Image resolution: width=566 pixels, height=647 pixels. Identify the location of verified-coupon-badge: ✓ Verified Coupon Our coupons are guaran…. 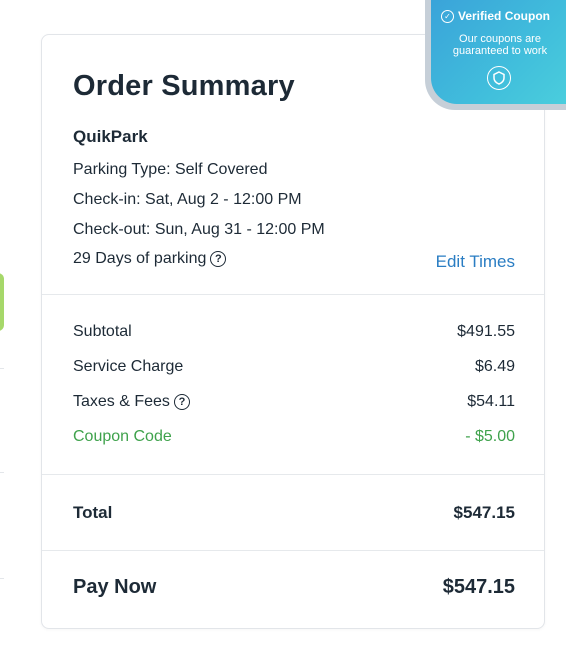
(495, 55).